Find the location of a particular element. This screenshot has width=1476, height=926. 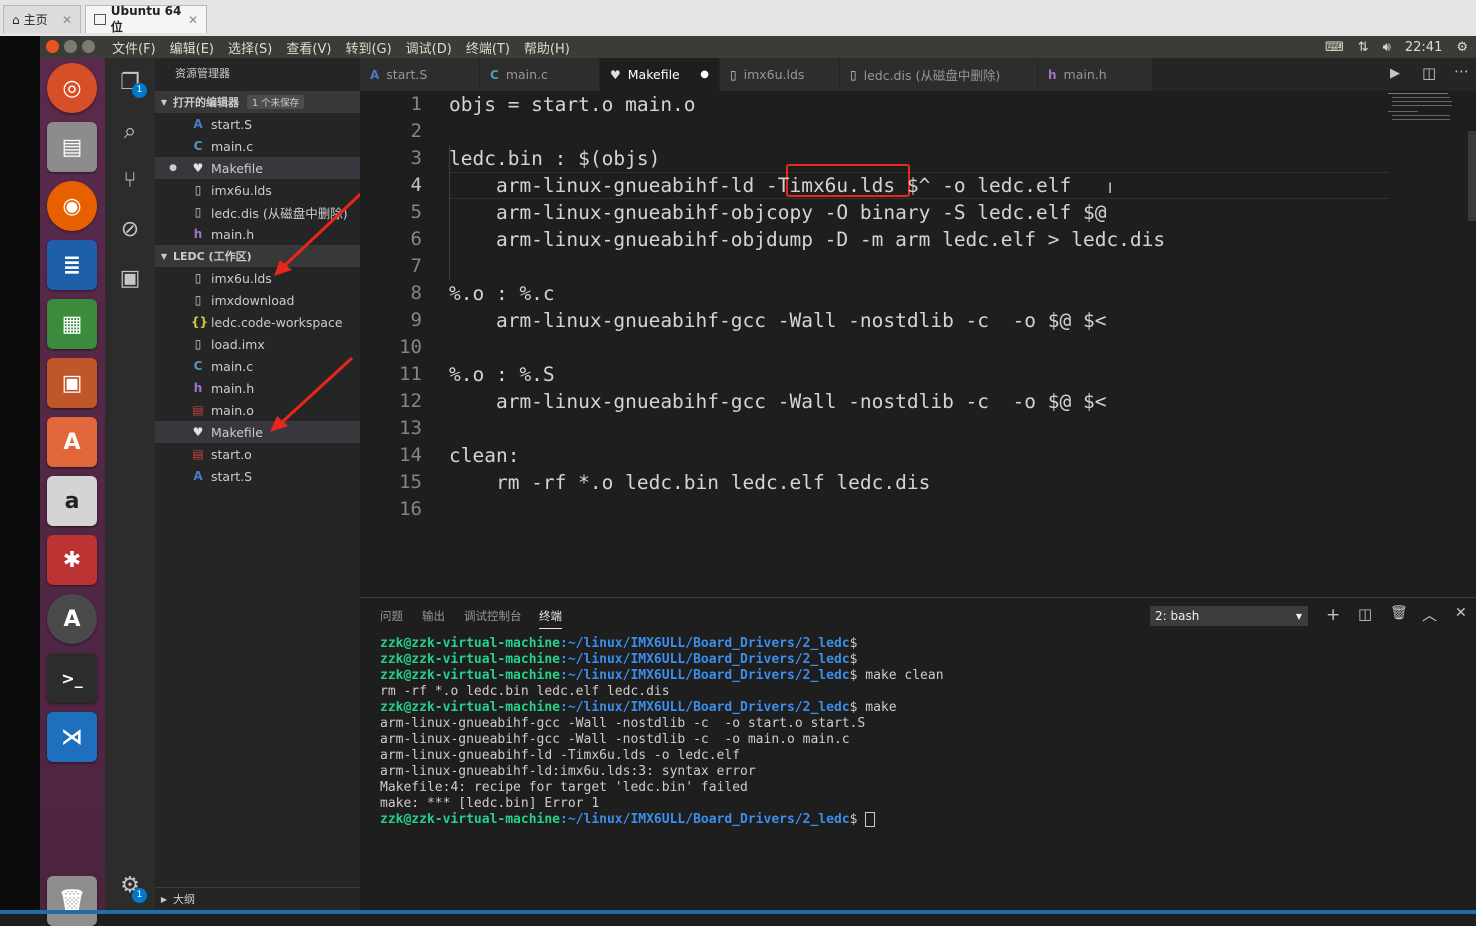

window-minimize-button is located at coordinates (70, 46).